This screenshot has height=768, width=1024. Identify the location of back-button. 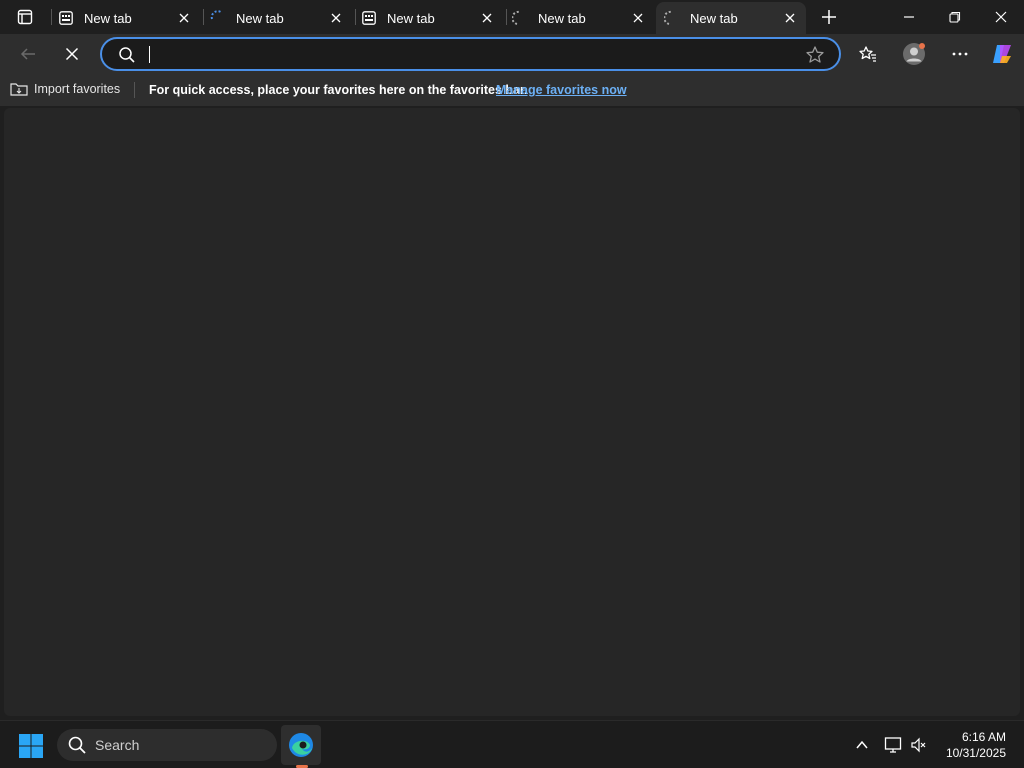
(28, 54).